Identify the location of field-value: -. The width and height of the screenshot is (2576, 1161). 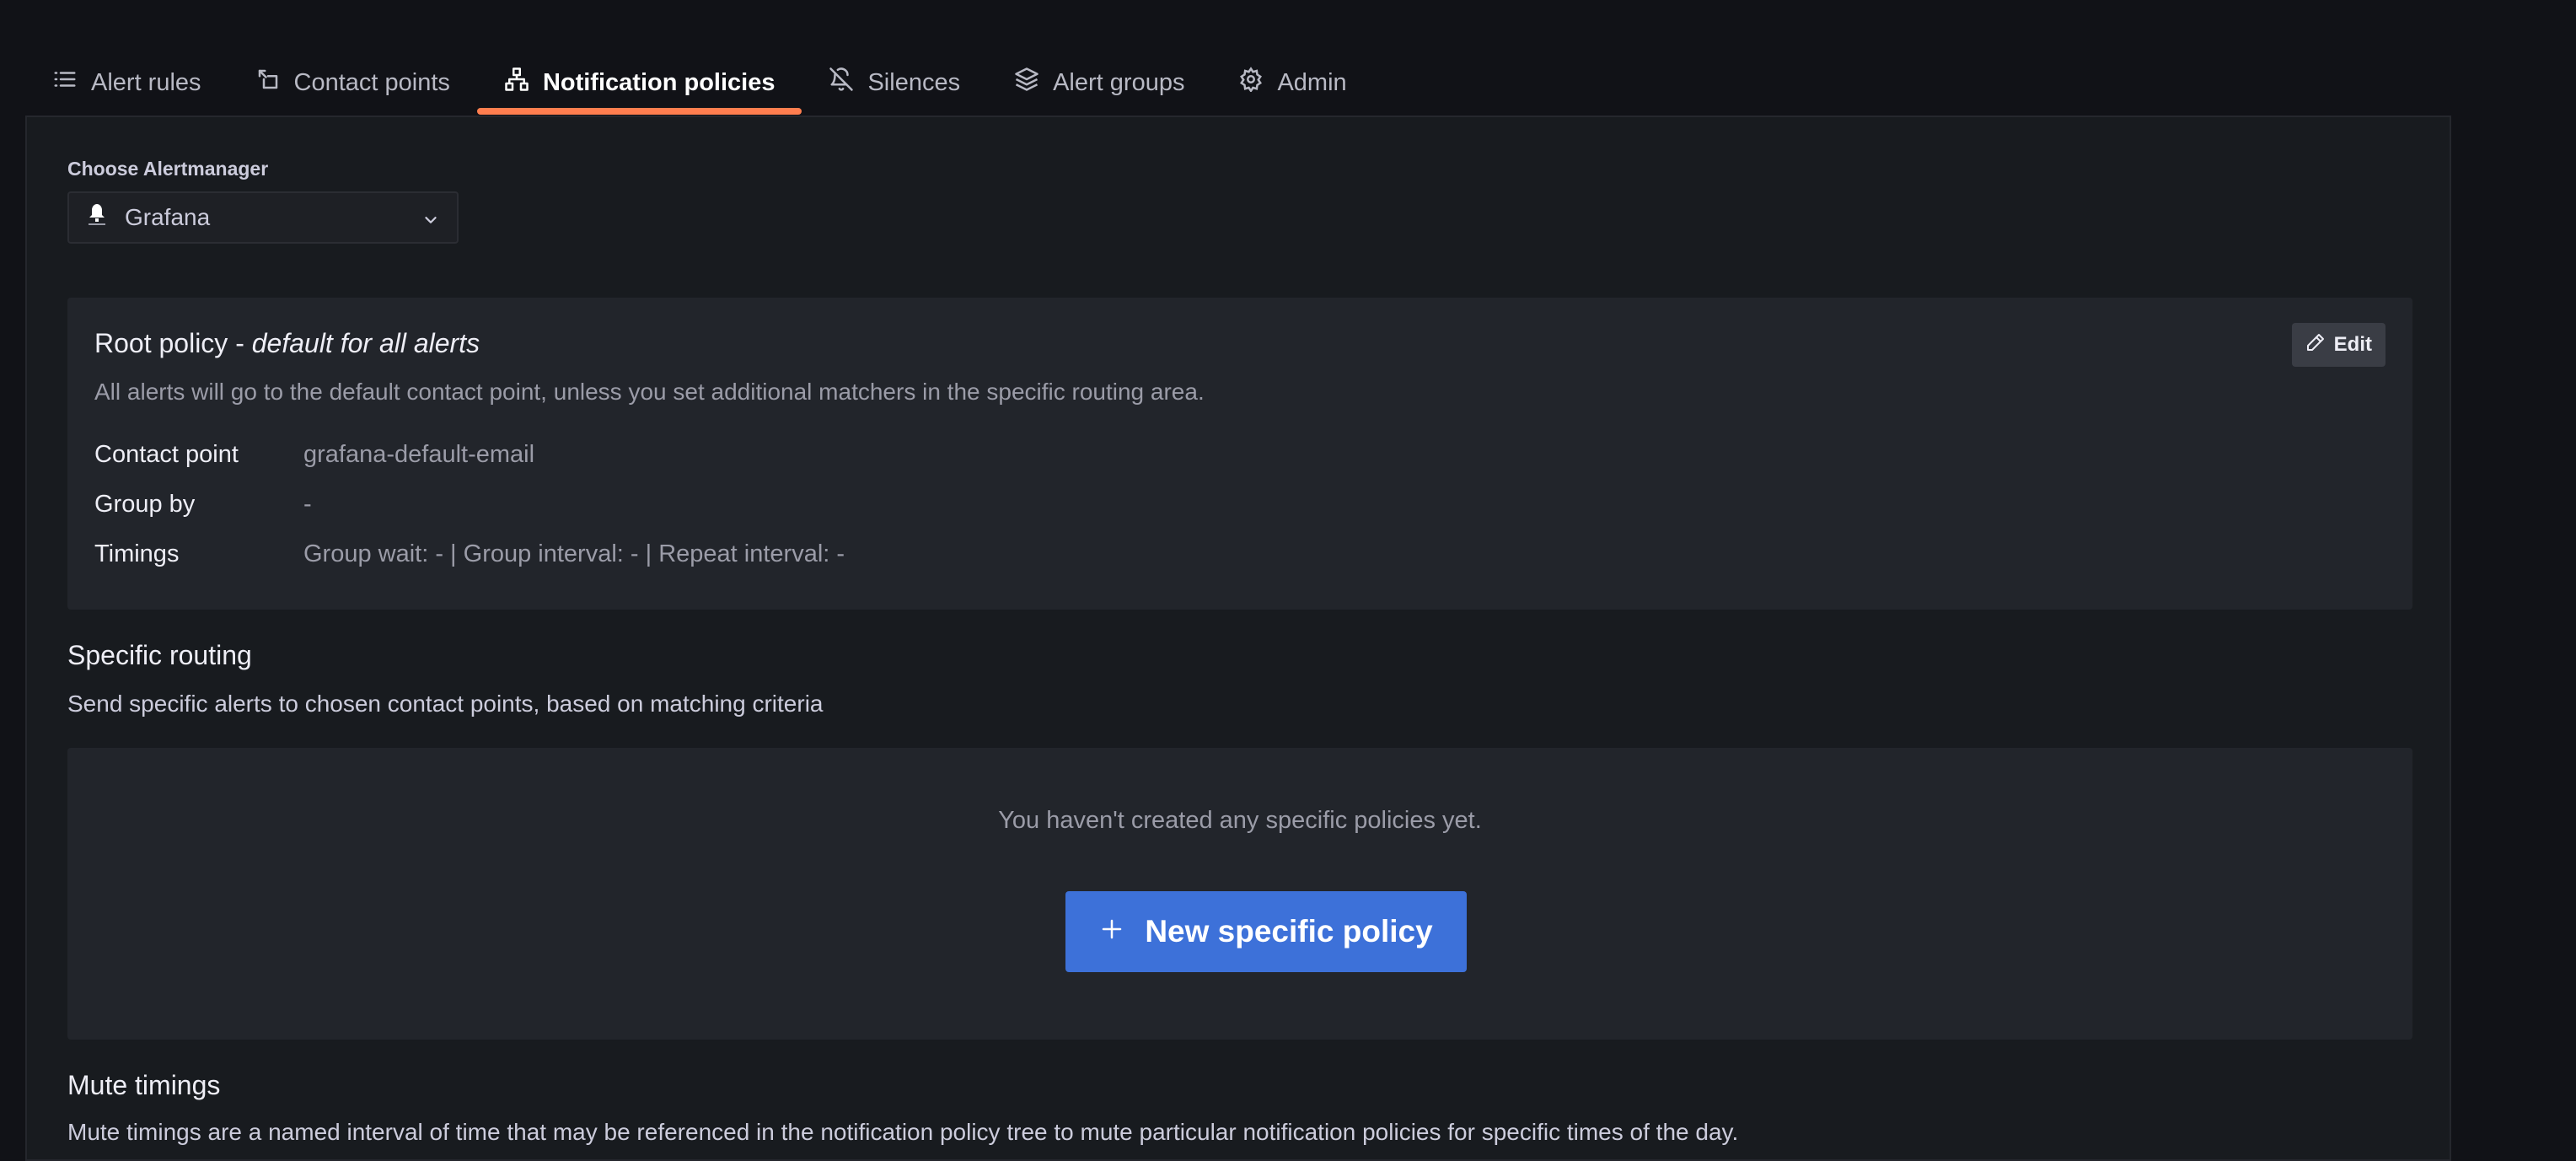
(307, 504).